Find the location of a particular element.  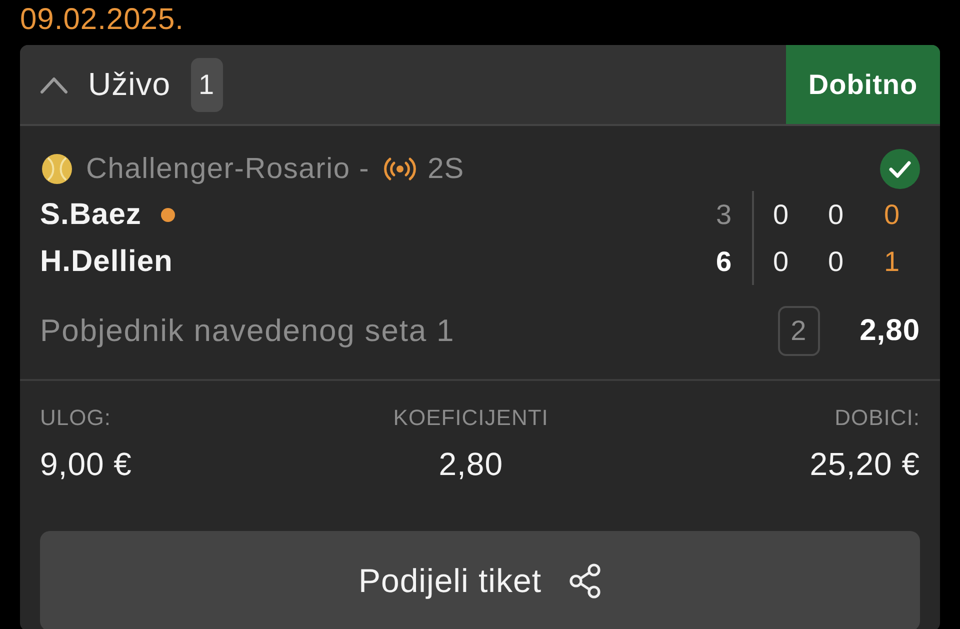

team-name: H.Dellien is located at coordinates (106, 261).